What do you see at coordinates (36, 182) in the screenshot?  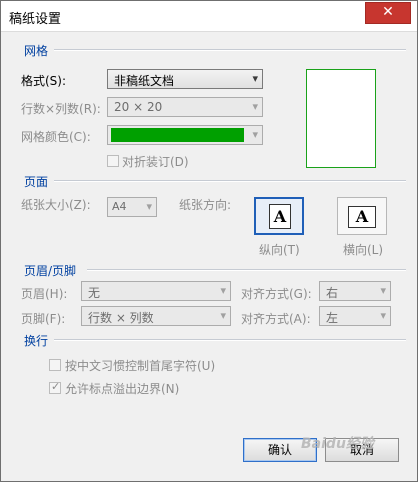 I see `section-page-title: 页面` at bounding box center [36, 182].